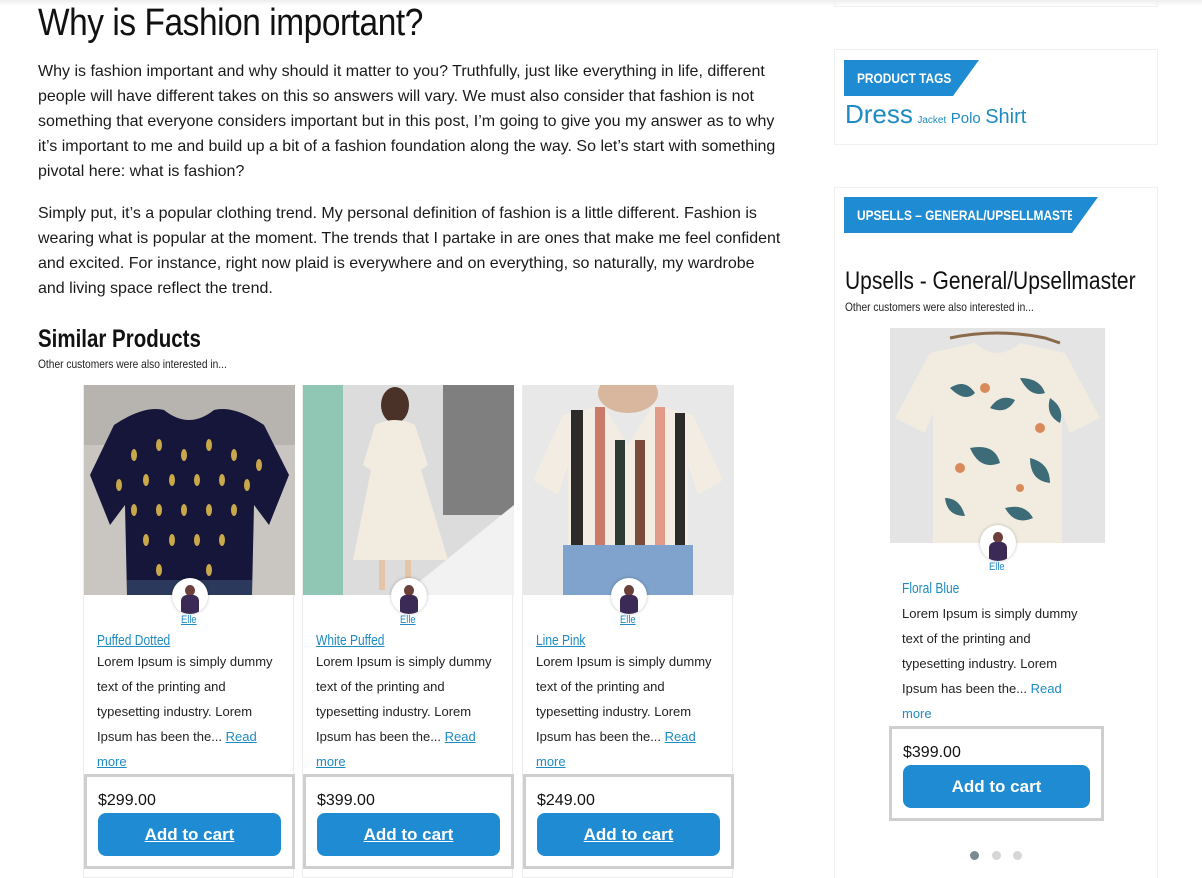  I want to click on product-image-floral-blue, so click(997, 435).